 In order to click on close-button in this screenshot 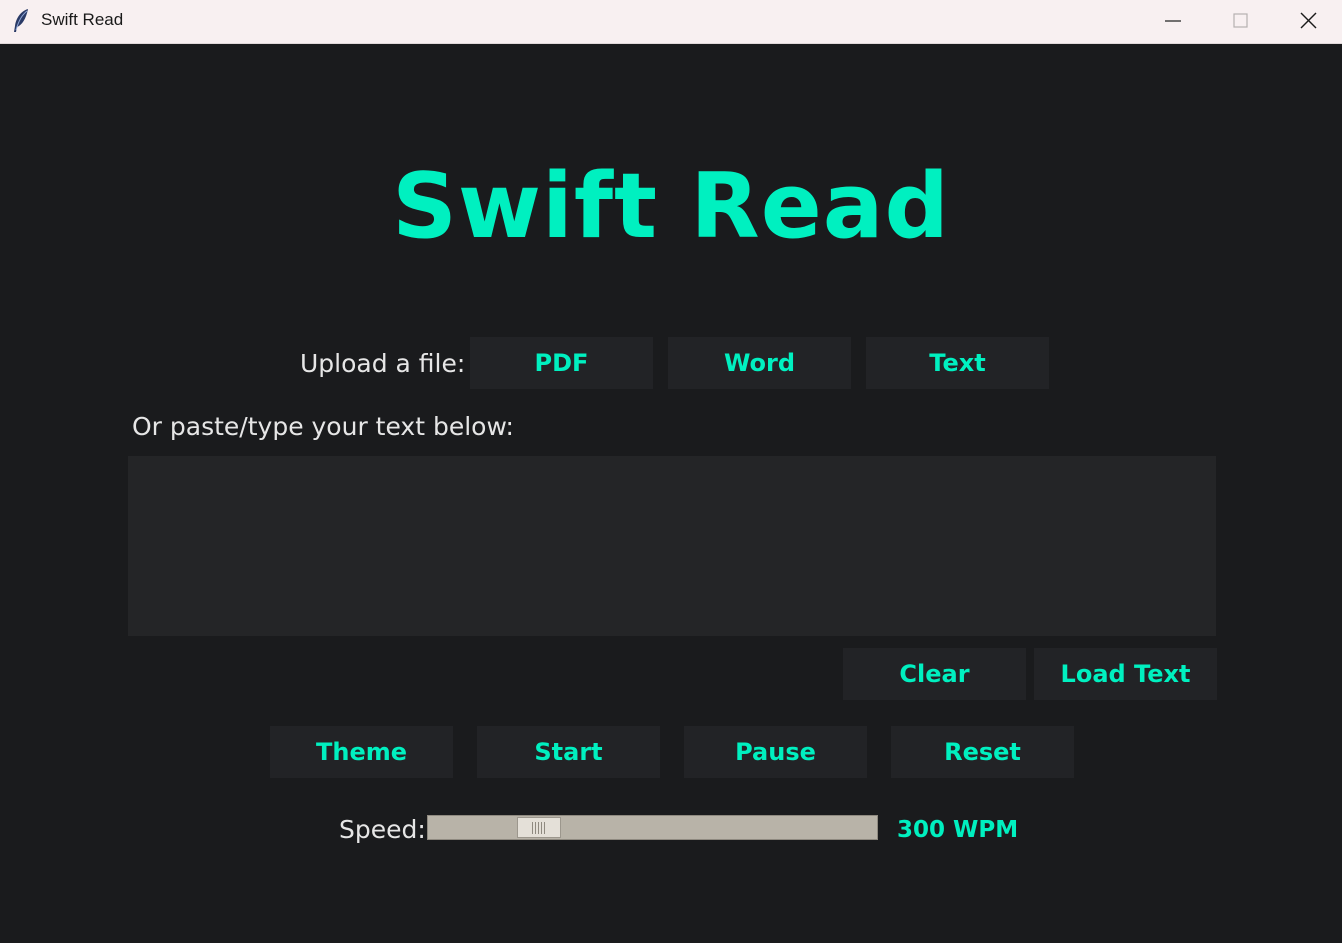, I will do `click(1308, 22)`.